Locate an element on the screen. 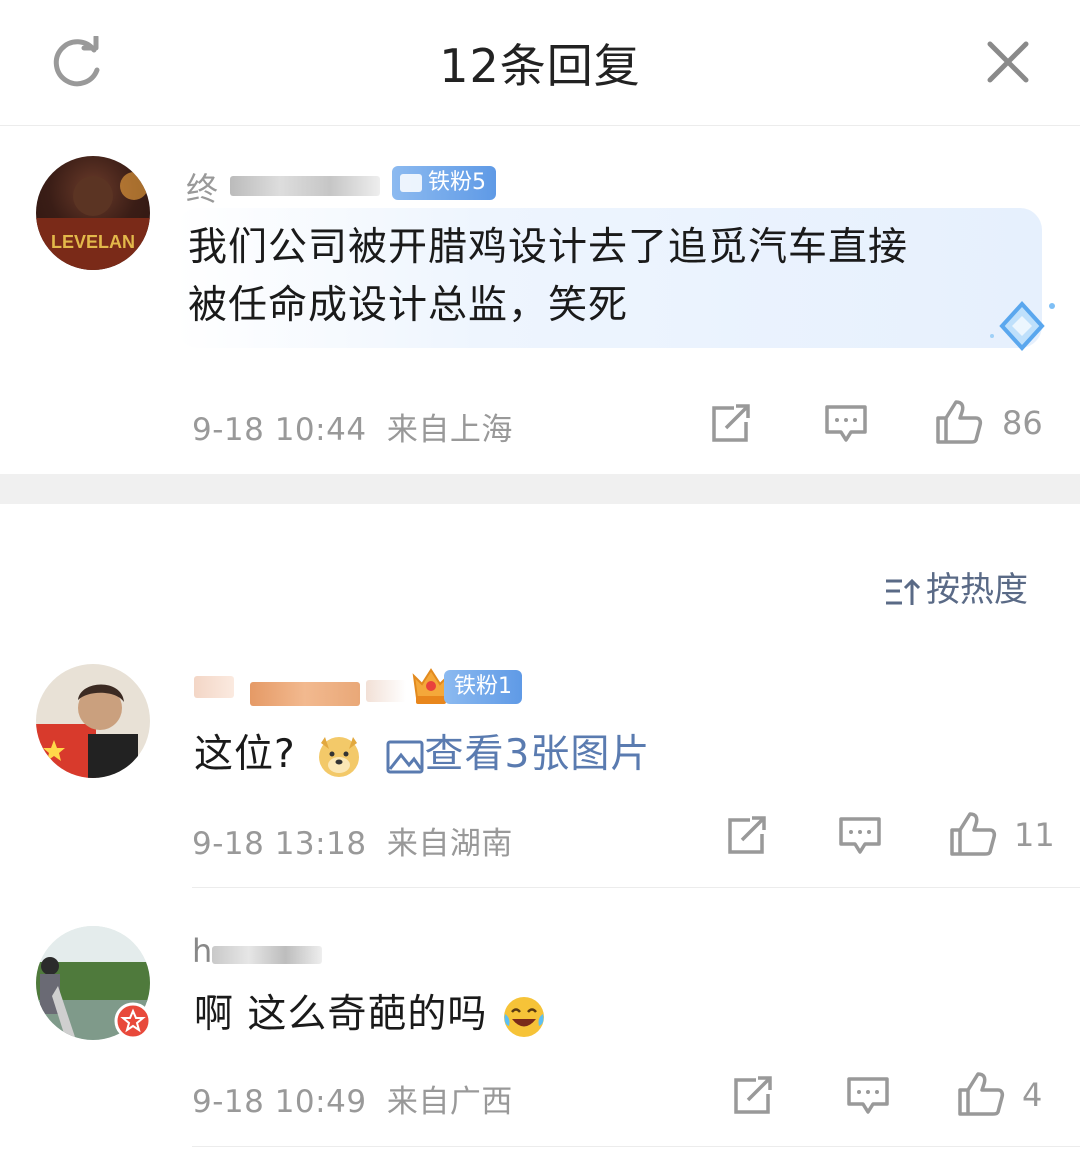  like-count: 4 is located at coordinates (1032, 1095).